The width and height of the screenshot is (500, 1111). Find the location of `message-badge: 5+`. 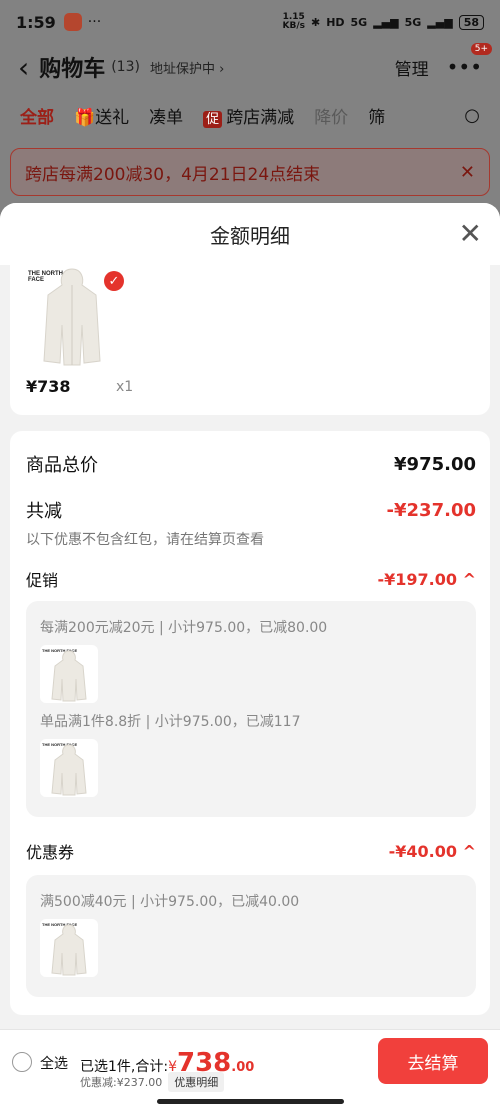

message-badge: 5+ is located at coordinates (481, 49).